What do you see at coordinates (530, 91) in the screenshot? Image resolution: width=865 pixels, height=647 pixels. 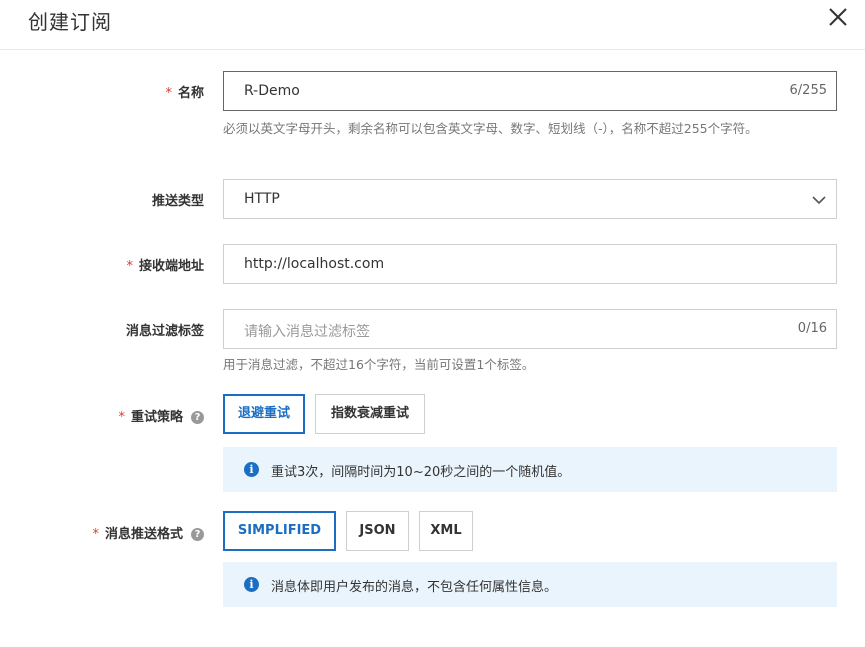 I see `name-input: R-Demo 6/255` at bounding box center [530, 91].